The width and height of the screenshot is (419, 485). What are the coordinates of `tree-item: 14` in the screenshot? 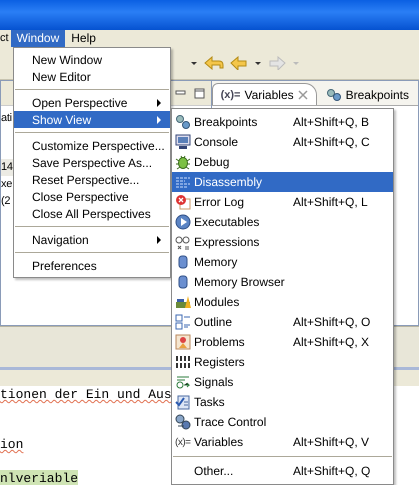 It's located at (7, 167).